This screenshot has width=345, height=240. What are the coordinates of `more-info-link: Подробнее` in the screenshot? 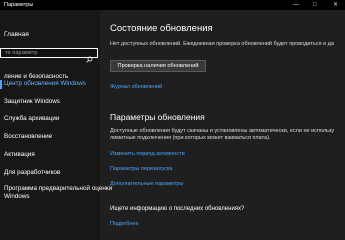 It's located at (124, 224).